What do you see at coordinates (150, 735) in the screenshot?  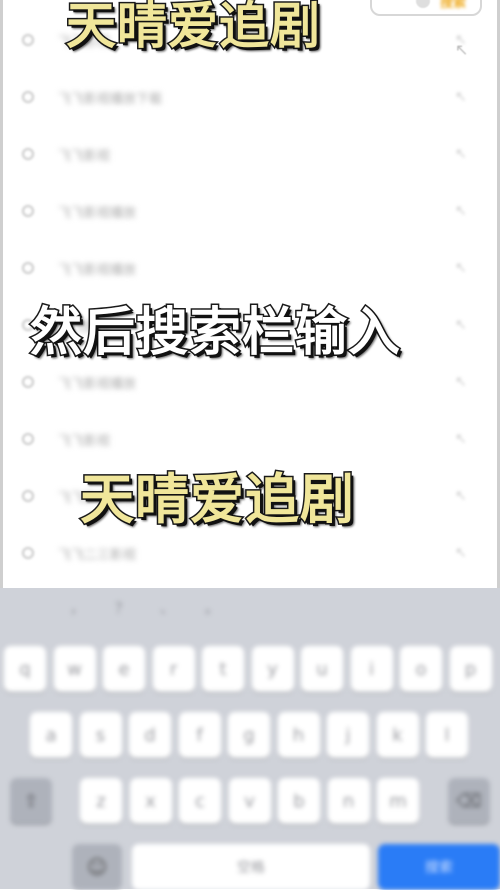 I see `key-d: d` at bounding box center [150, 735].